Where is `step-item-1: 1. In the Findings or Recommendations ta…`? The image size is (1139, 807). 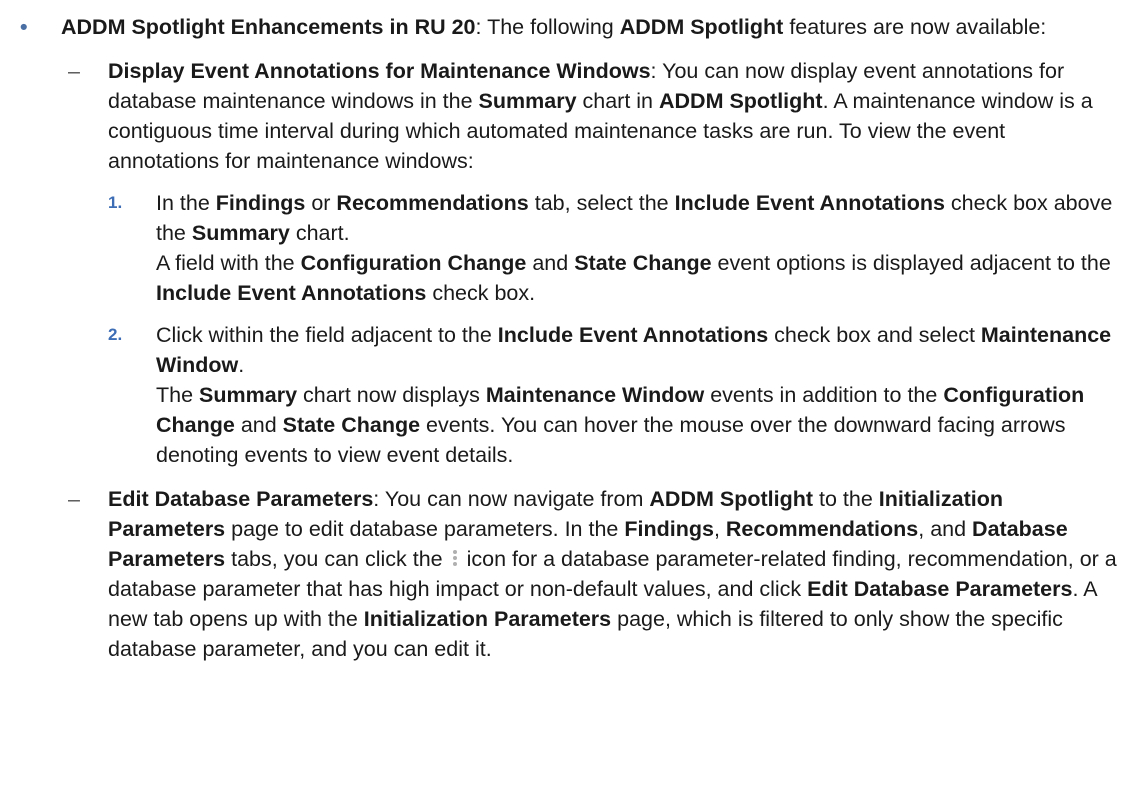
step-item-1: 1. In the Findings or Recommendations ta… is located at coordinates (559, 248).